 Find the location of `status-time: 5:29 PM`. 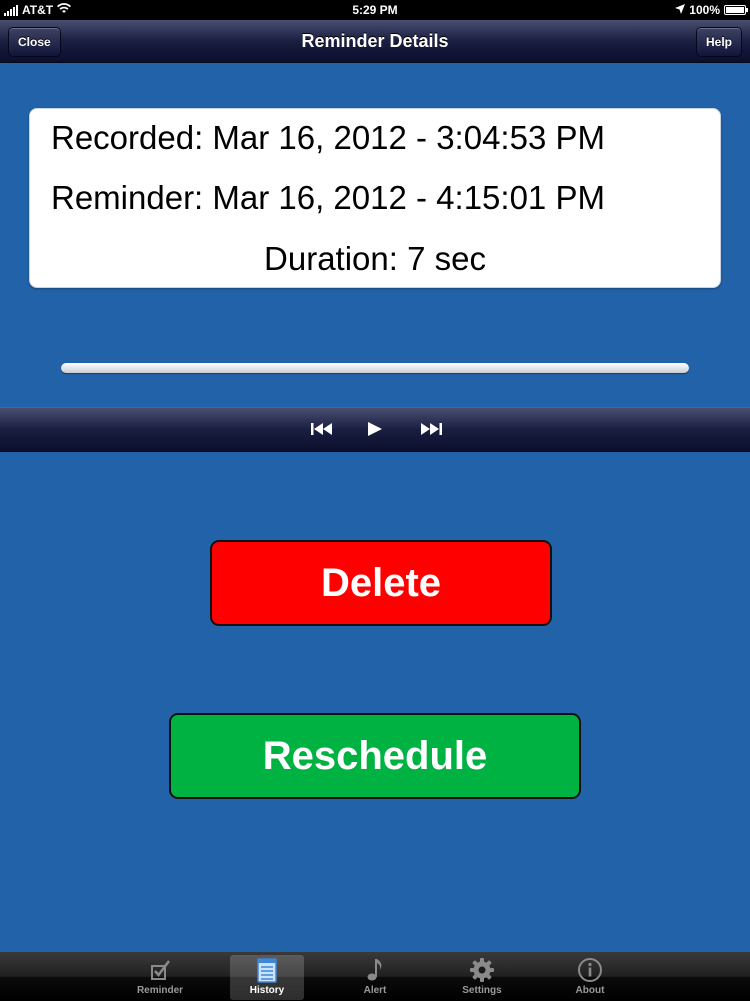

status-time: 5:29 PM is located at coordinates (375, 10).